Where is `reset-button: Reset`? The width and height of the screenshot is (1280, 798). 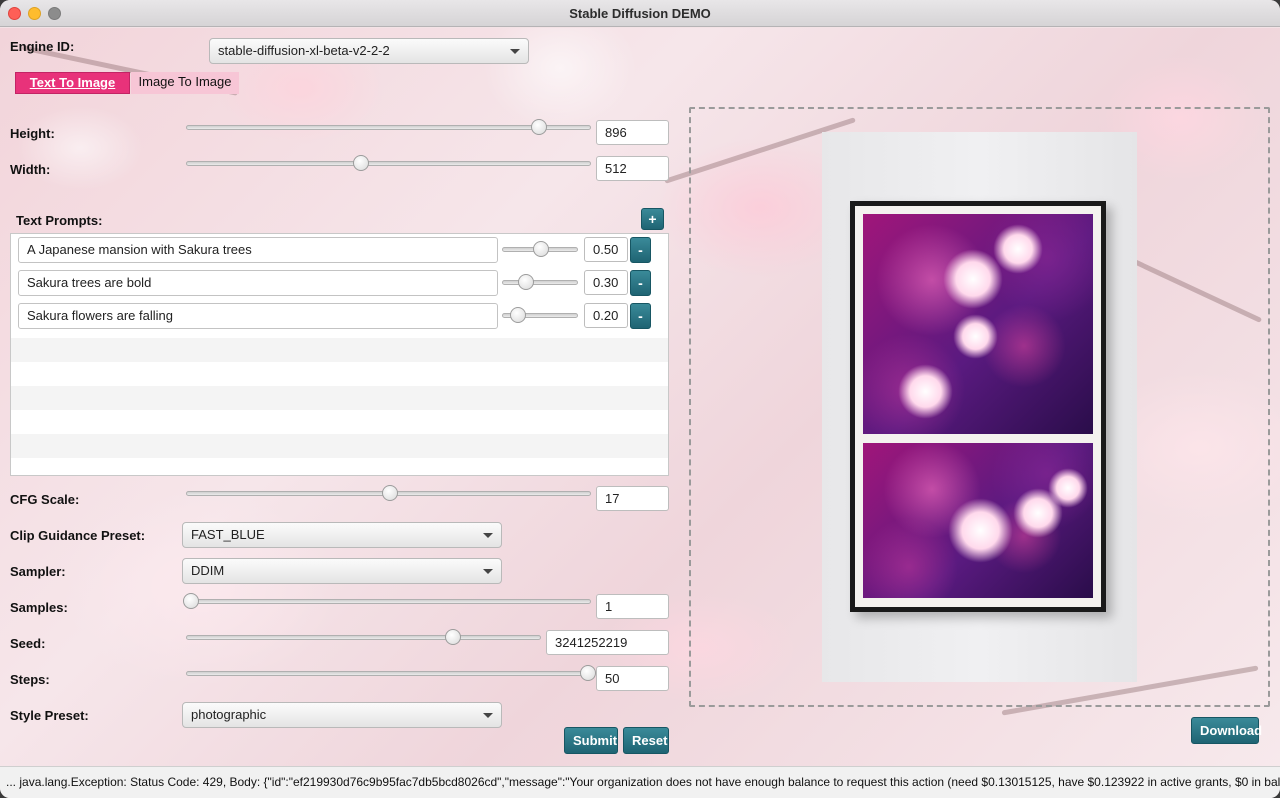
reset-button: Reset is located at coordinates (646, 740).